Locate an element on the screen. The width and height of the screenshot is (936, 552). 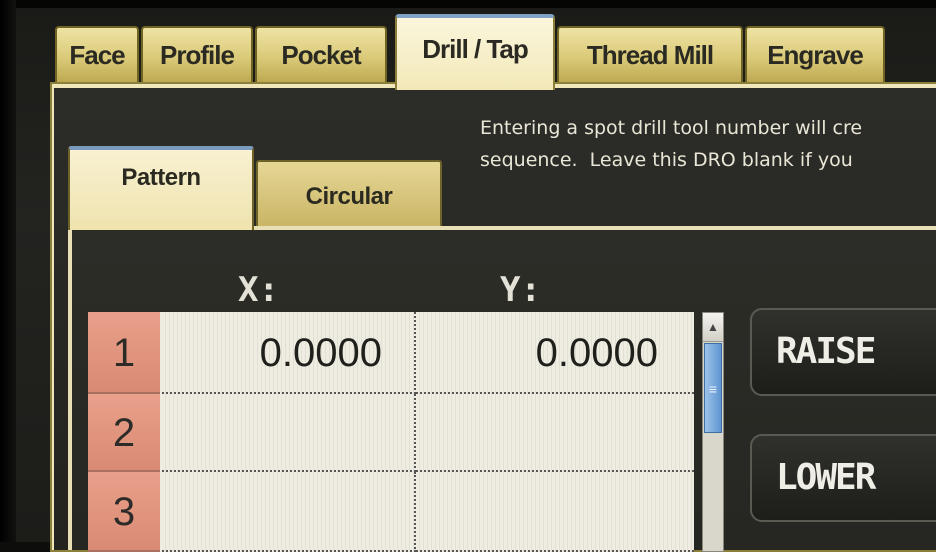
lower-button: LOWER is located at coordinates (843, 478).